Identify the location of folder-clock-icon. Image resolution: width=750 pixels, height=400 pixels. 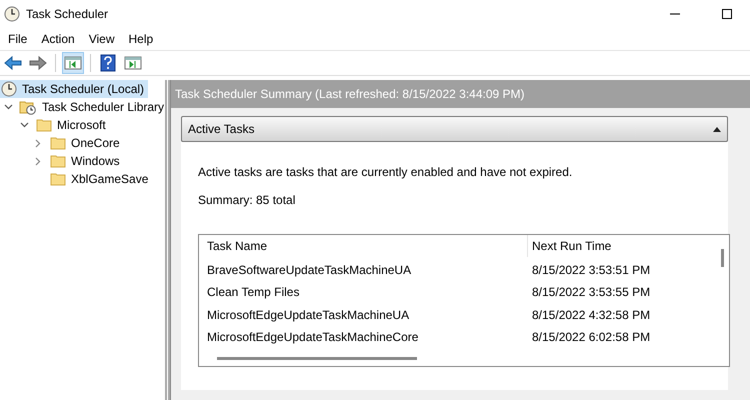
(28, 107).